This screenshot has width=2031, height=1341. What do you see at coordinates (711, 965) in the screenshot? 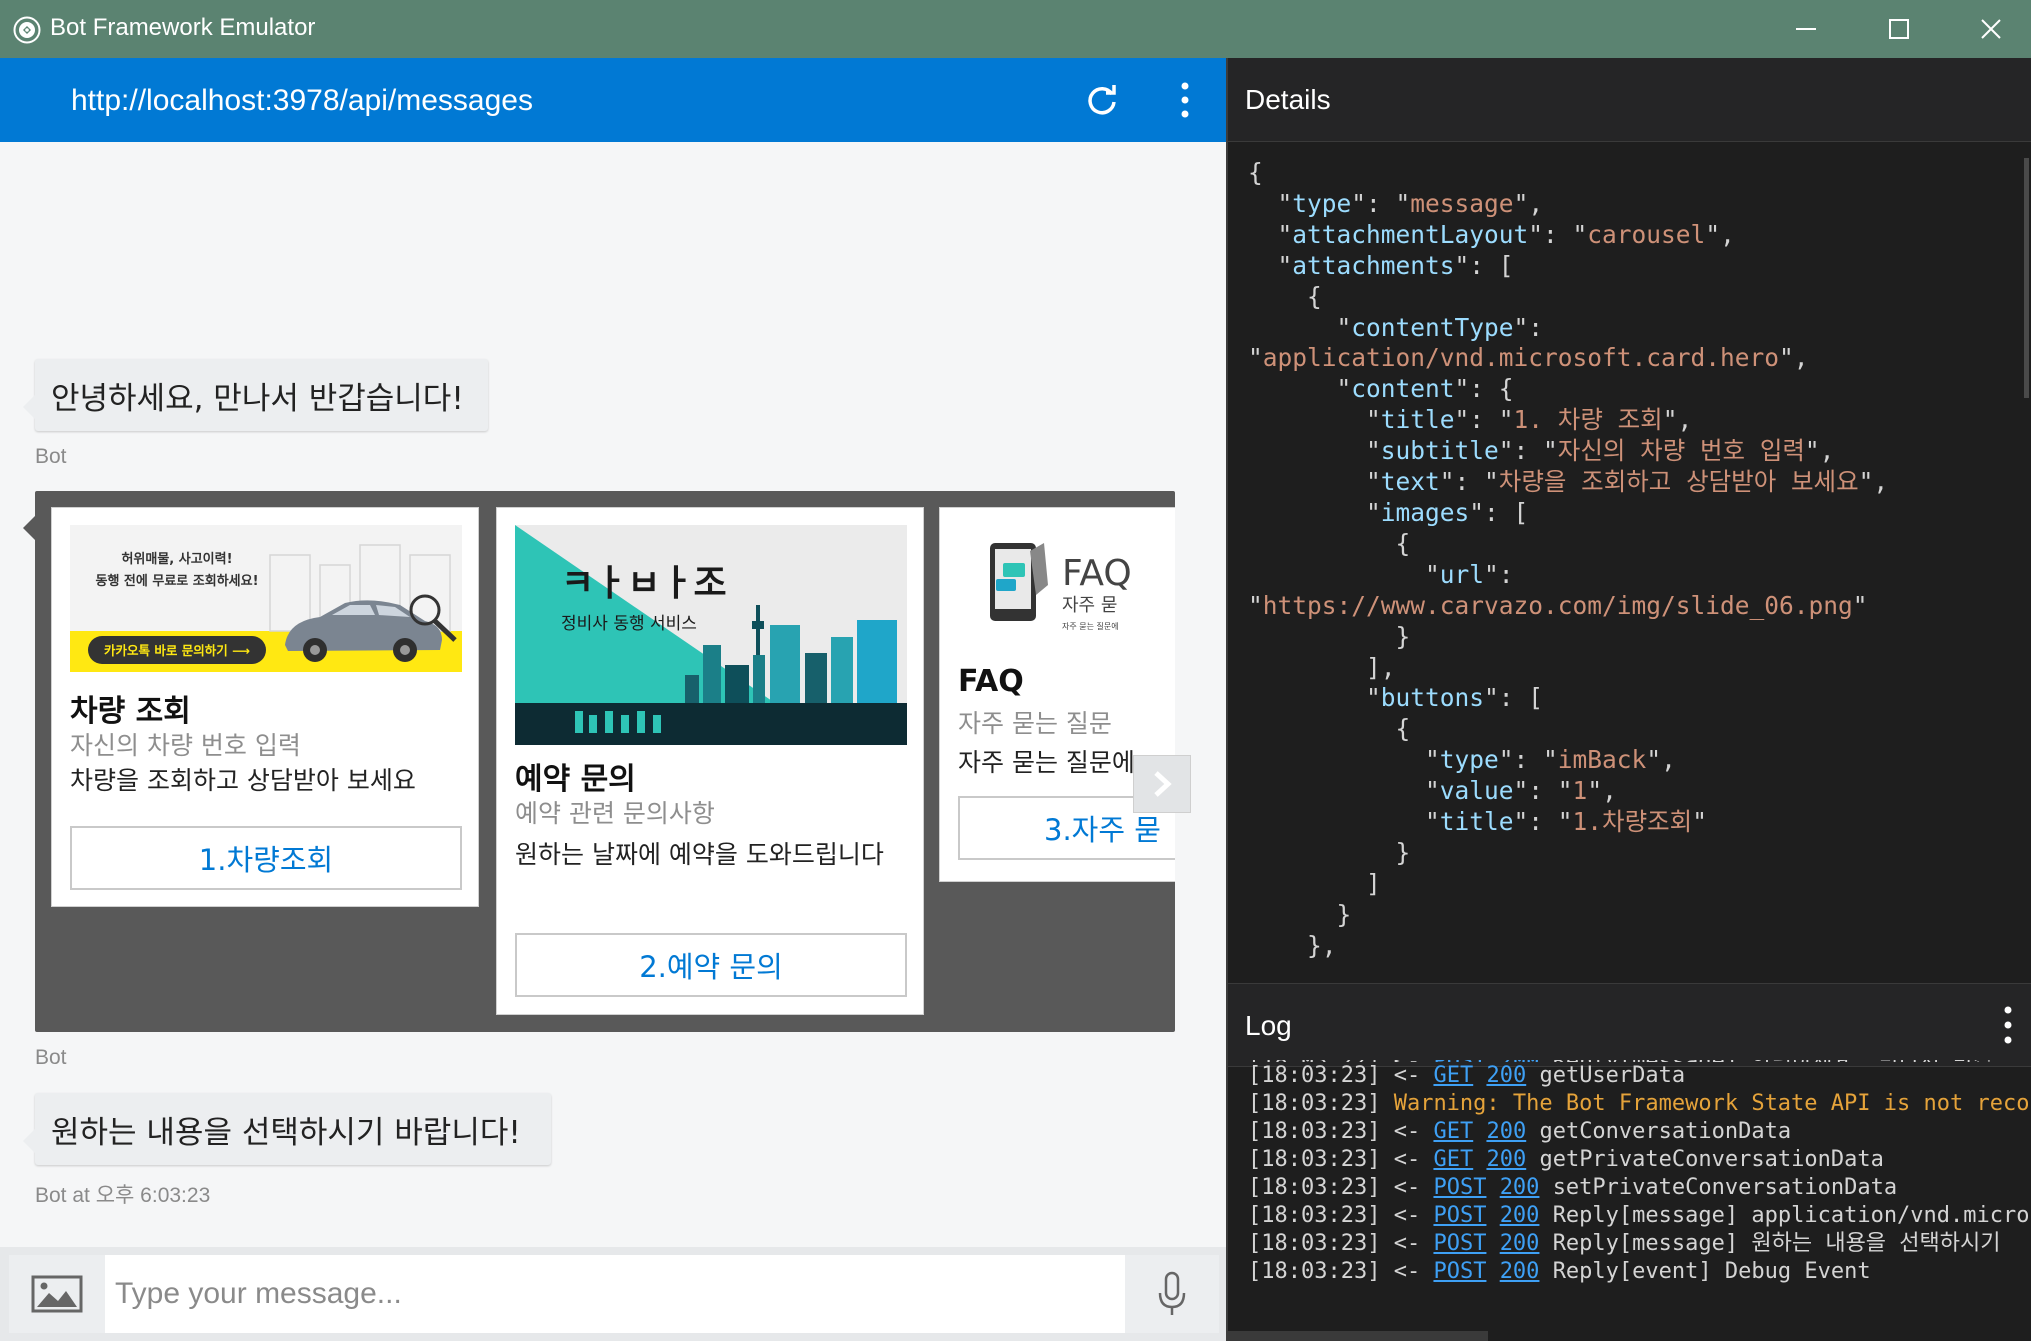
I see `card-button-reservation: 2.예약 문의` at bounding box center [711, 965].